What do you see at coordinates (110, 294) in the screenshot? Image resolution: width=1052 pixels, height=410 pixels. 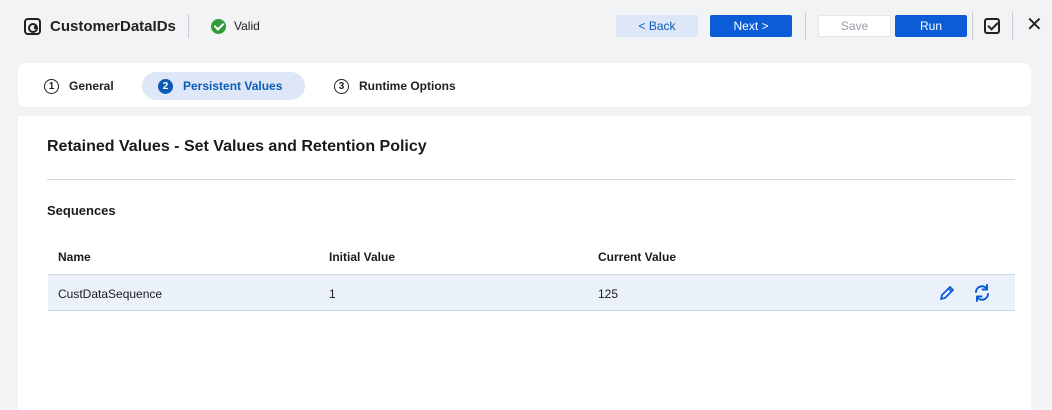 I see `cell-name: CustDataSequence` at bounding box center [110, 294].